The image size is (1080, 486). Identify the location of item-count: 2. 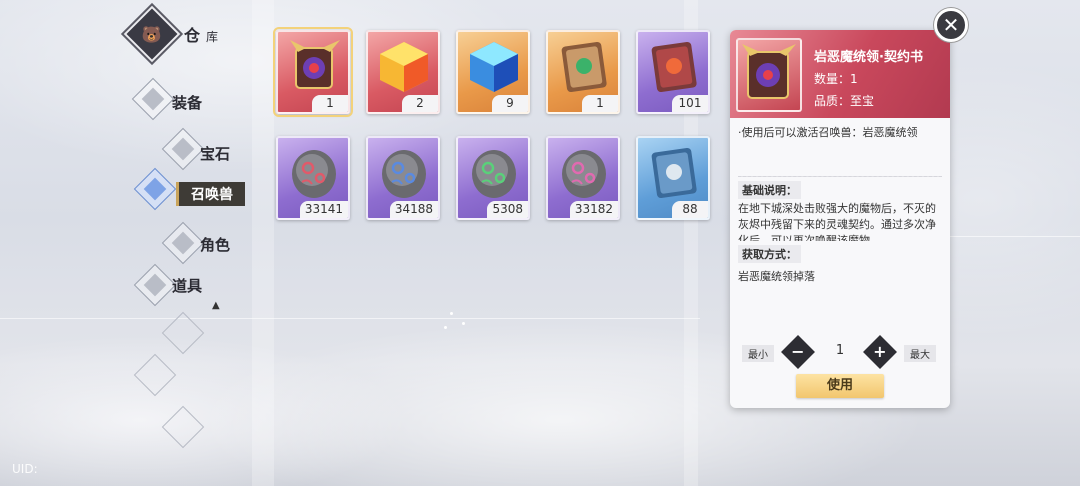
(420, 103).